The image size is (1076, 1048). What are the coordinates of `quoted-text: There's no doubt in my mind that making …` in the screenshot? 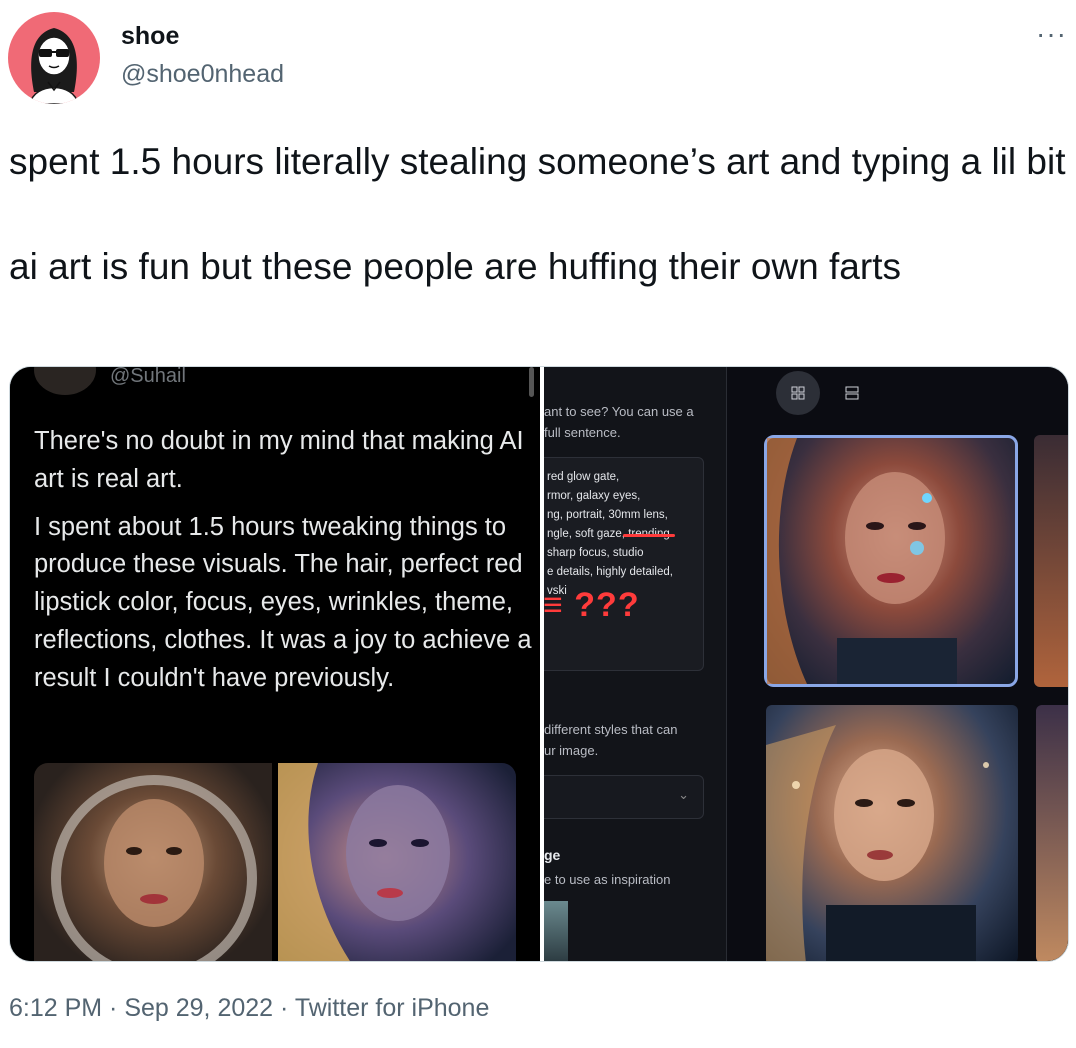 It's located at (284, 560).